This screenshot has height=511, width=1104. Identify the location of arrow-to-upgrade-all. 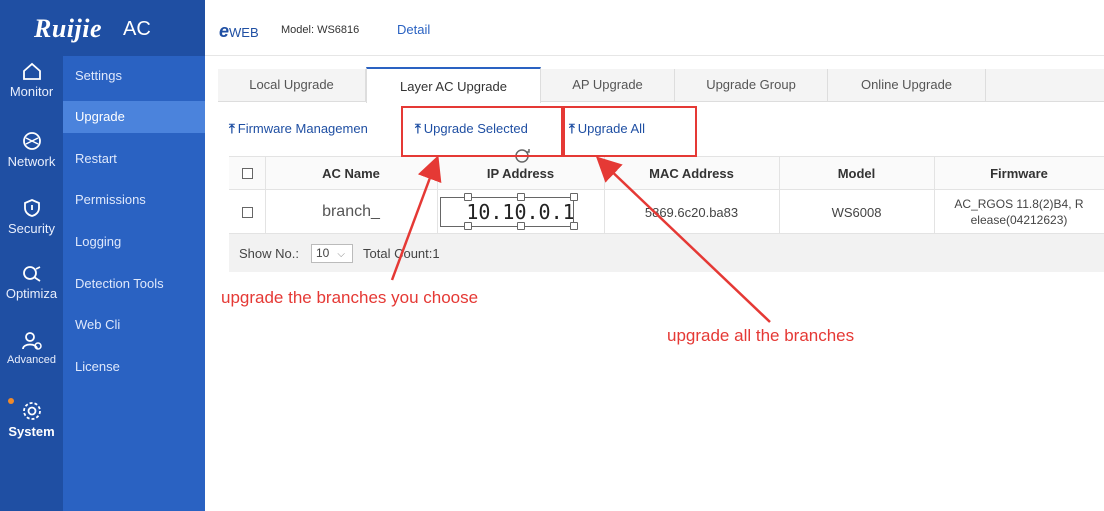
(683, 239).